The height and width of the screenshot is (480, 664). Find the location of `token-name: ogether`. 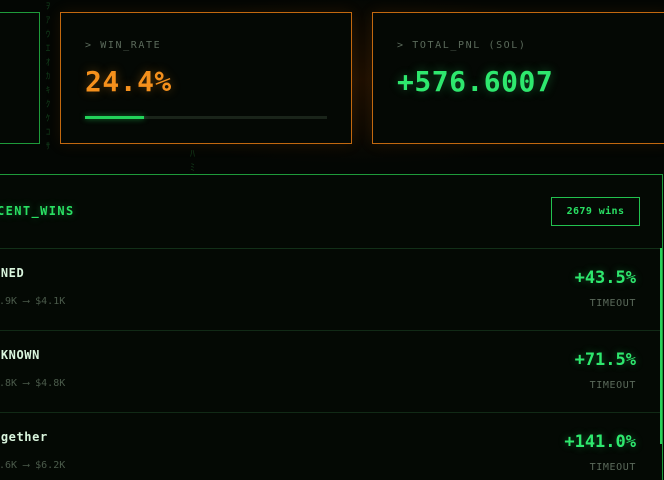

token-name: ogether is located at coordinates (24, 437).